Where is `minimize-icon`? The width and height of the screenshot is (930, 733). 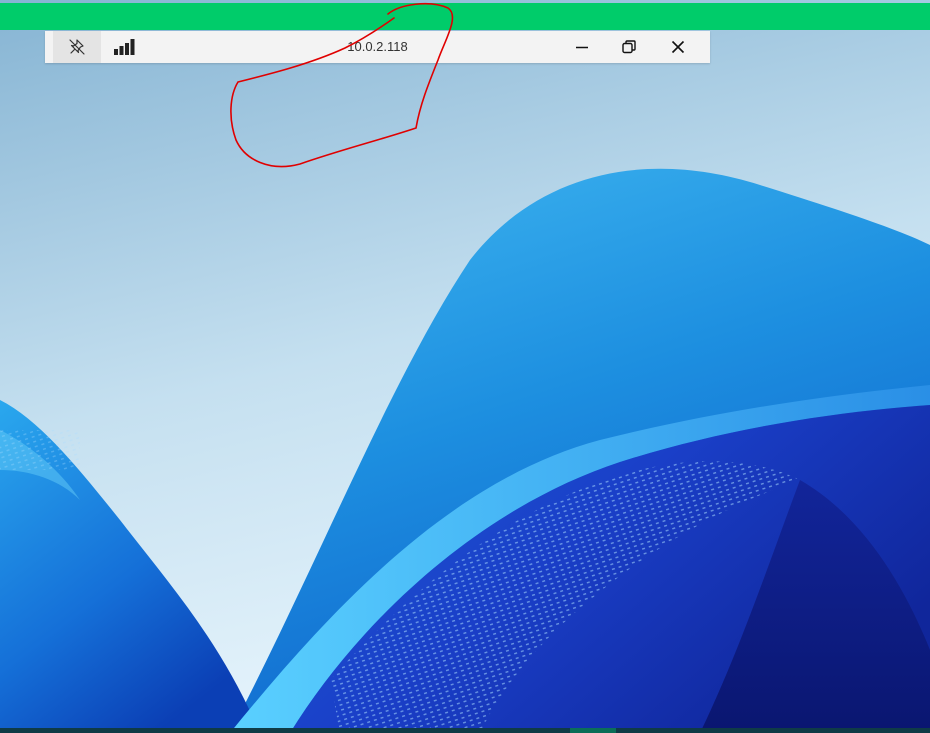
minimize-icon is located at coordinates (582, 47).